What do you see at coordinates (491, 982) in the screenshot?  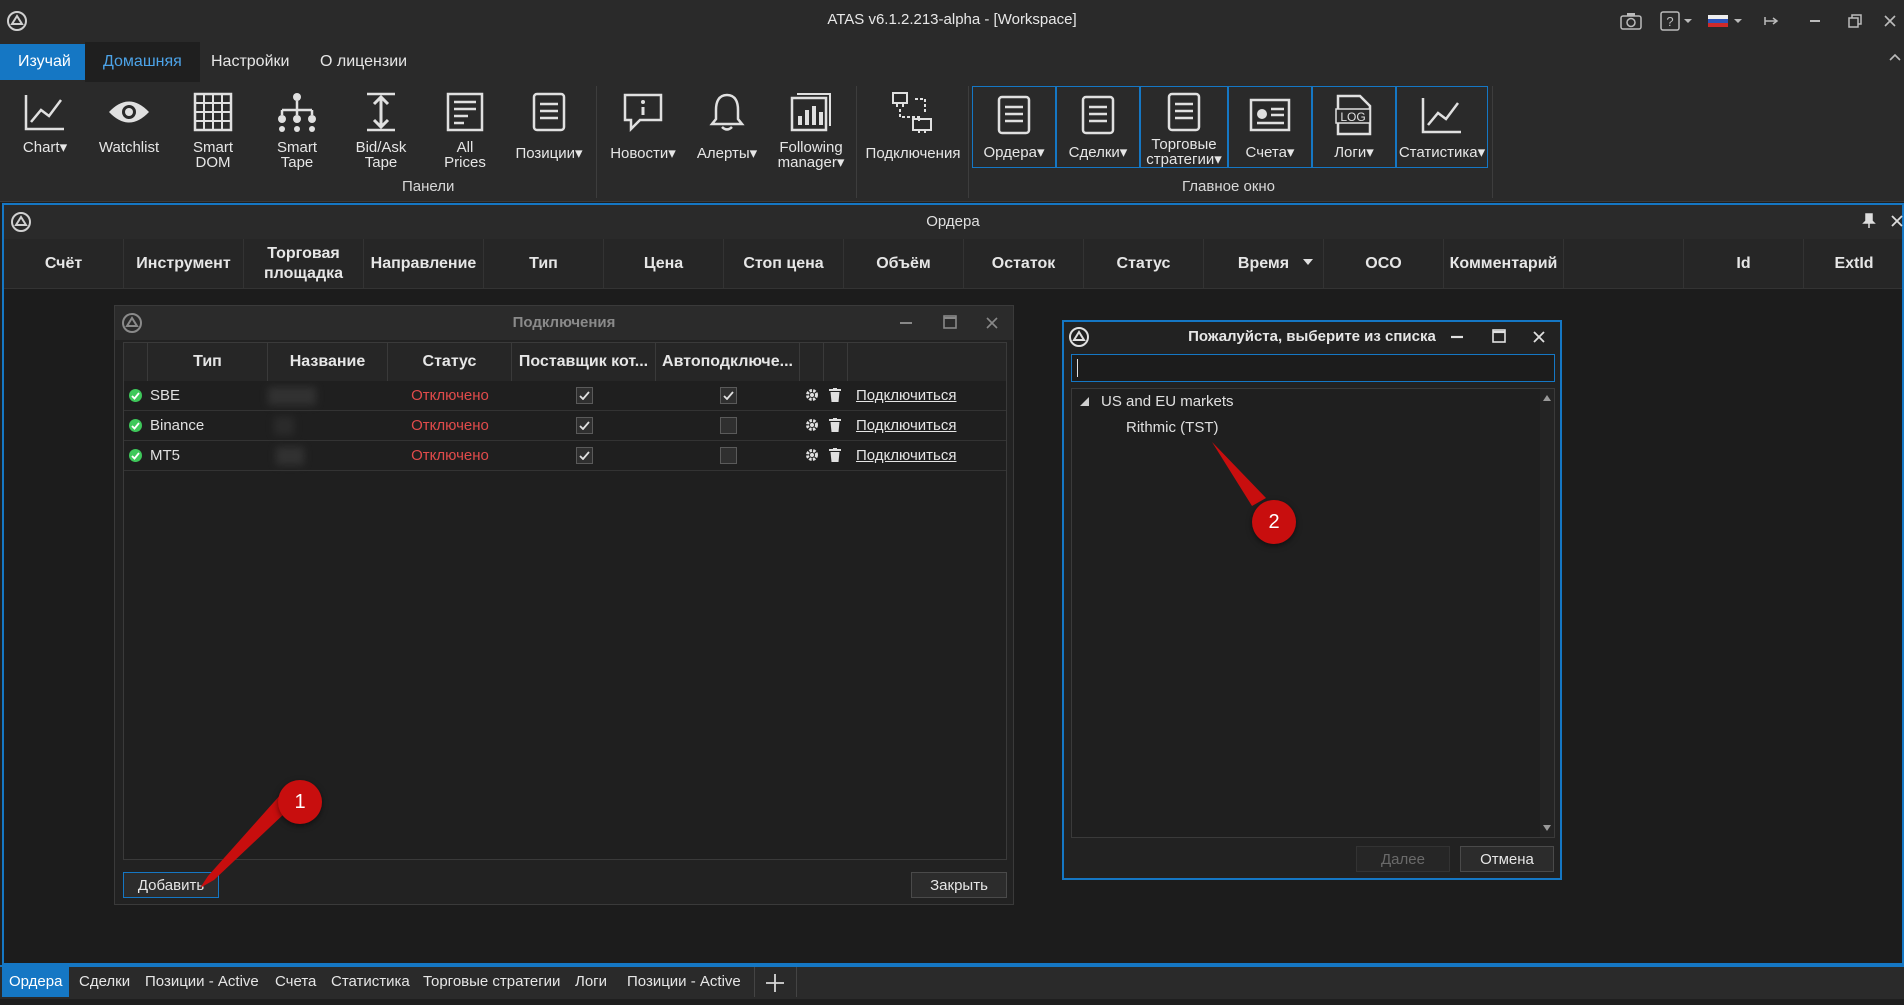 I see `bottom-tab-strategies: Торговые стратегии` at bounding box center [491, 982].